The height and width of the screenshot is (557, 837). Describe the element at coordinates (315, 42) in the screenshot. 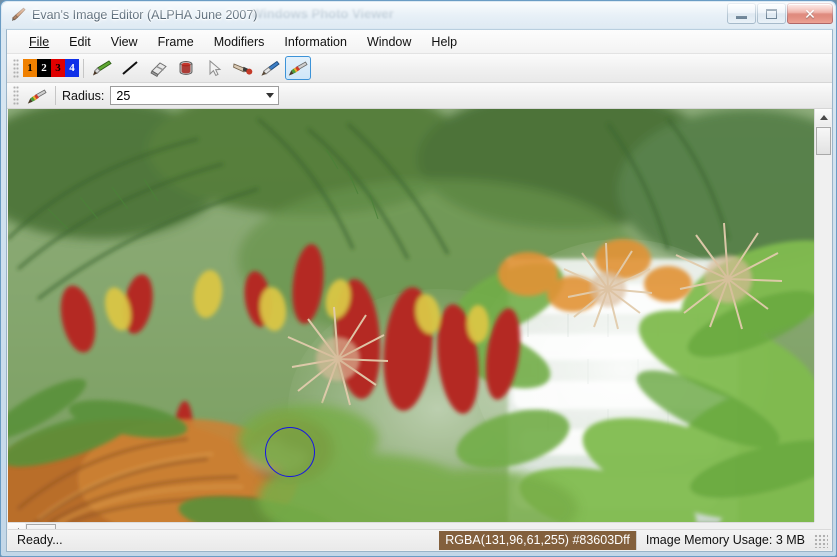

I see `menu-information: Information` at that location.